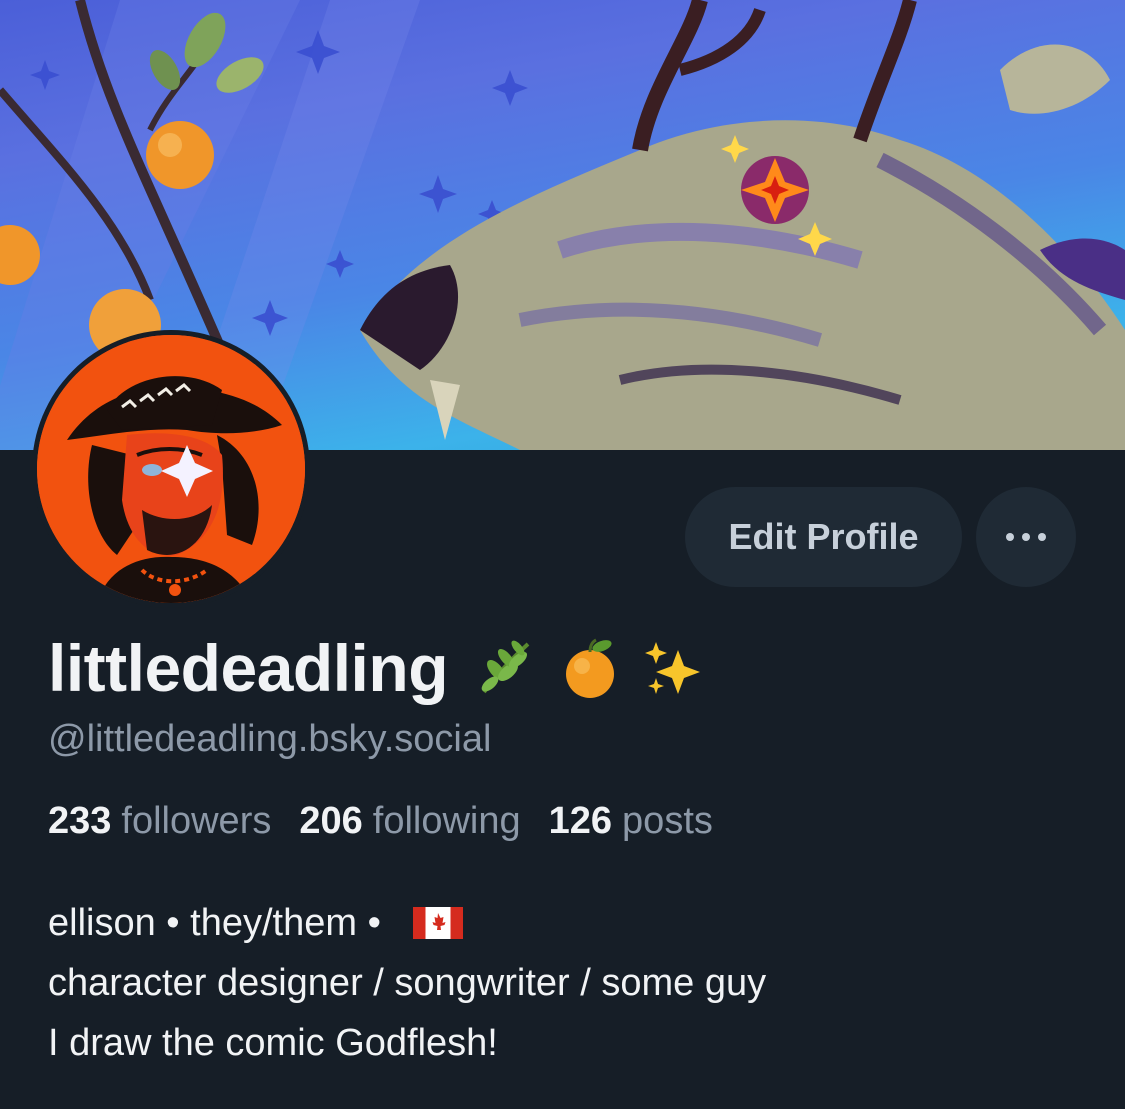  What do you see at coordinates (673, 668) in the screenshot?
I see `sparkles-emoji-icon` at bounding box center [673, 668].